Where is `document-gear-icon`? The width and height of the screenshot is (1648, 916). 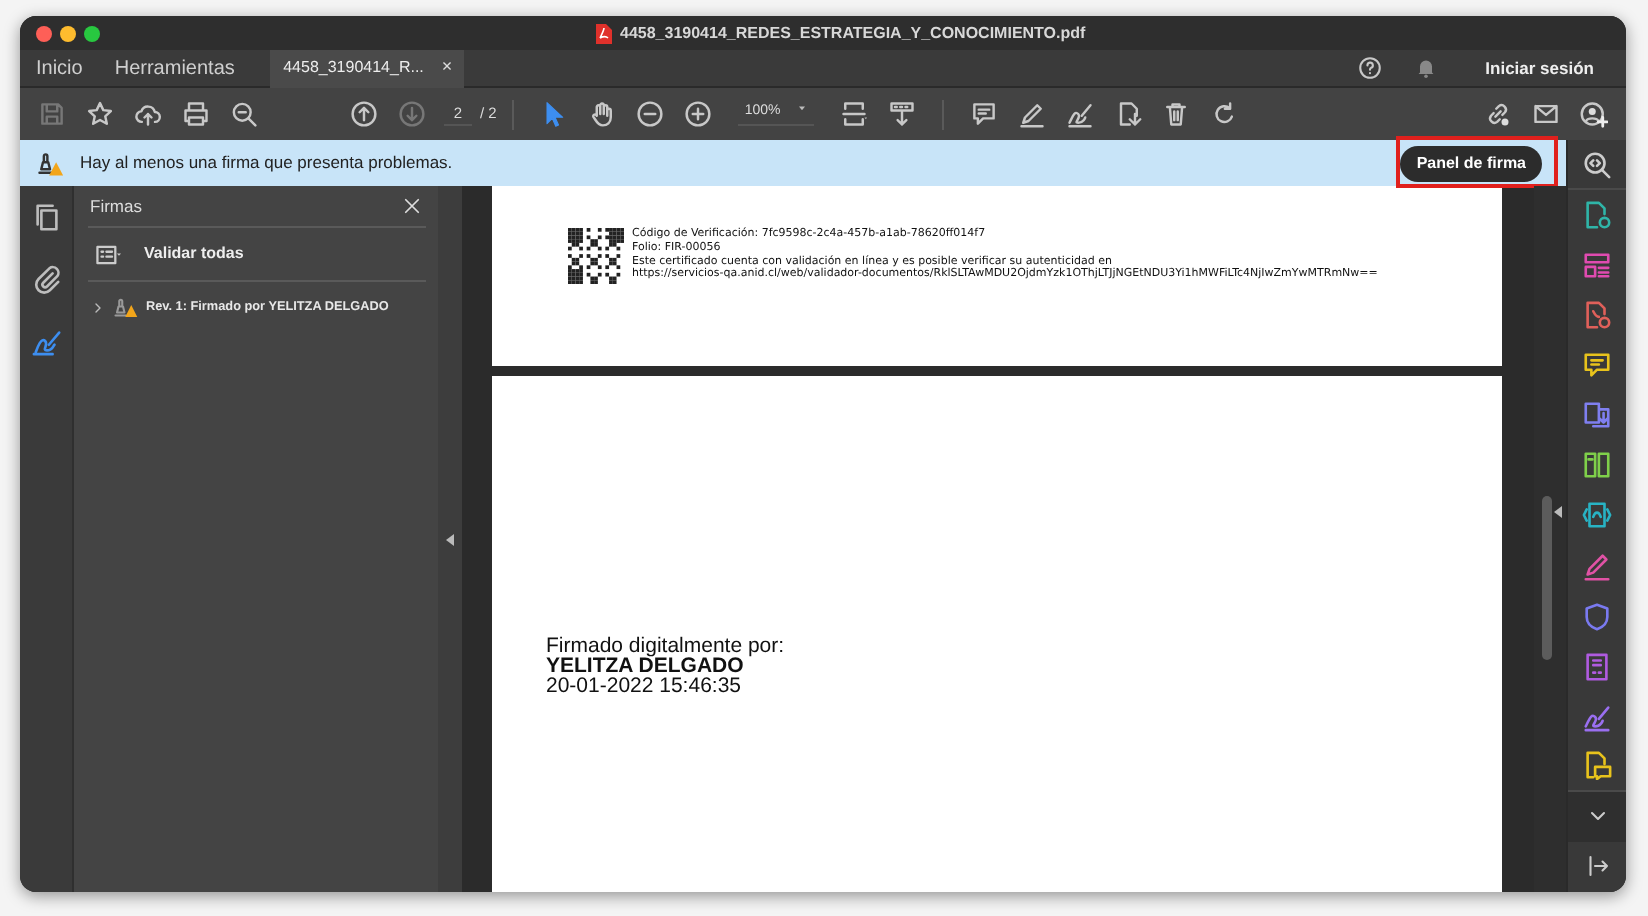
document-gear-icon is located at coordinates (1597, 215).